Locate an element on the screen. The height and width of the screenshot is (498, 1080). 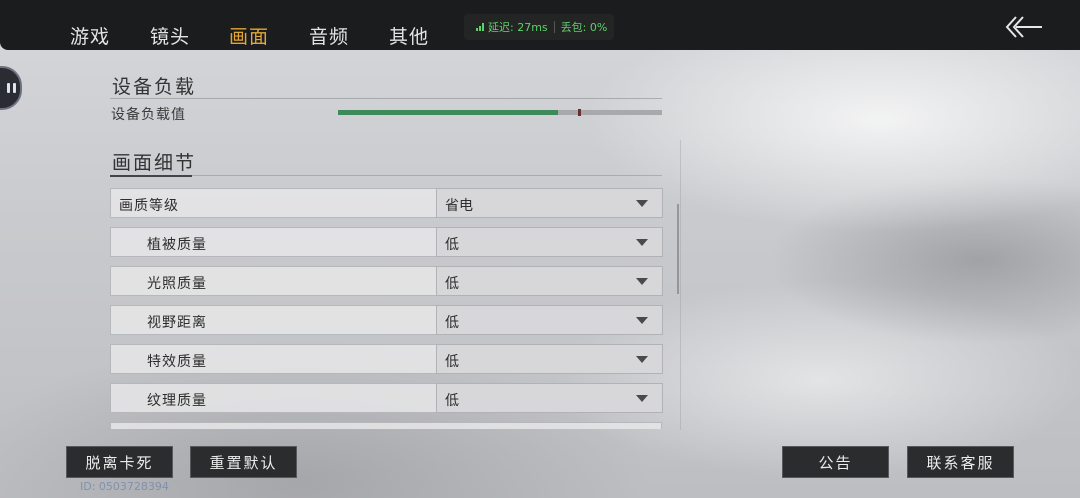
setting-label: 植被质量 is located at coordinates (177, 245).